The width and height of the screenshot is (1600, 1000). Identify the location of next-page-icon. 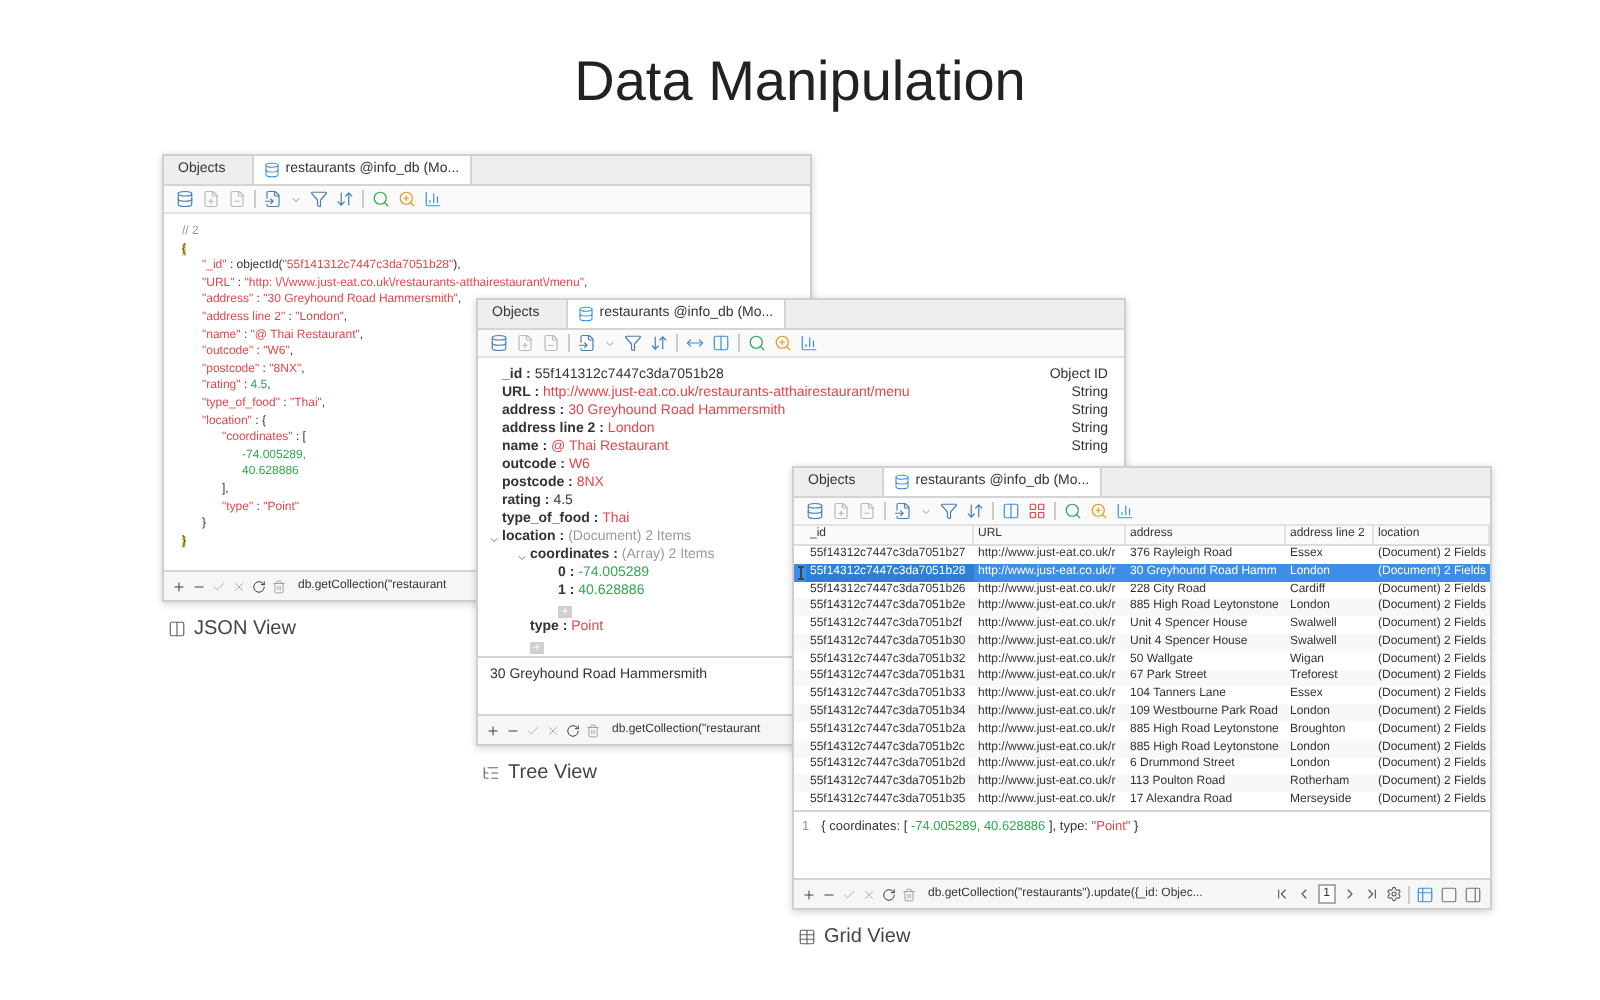
(1350, 894).